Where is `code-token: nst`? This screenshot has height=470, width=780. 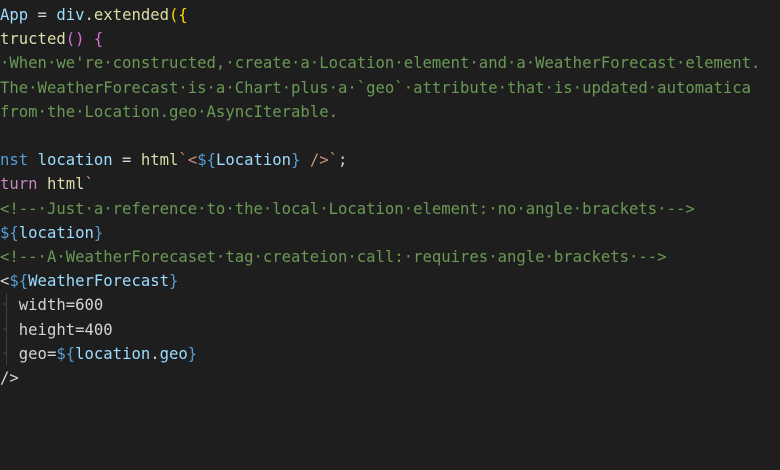 code-token: nst is located at coordinates (14, 160).